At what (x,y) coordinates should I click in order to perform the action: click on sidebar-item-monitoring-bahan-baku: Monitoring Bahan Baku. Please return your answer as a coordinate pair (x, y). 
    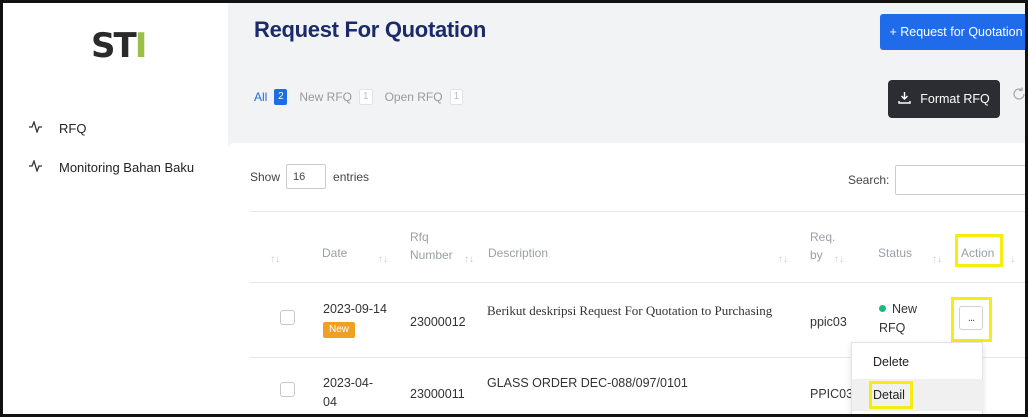
    Looking at the image, I should click on (112, 167).